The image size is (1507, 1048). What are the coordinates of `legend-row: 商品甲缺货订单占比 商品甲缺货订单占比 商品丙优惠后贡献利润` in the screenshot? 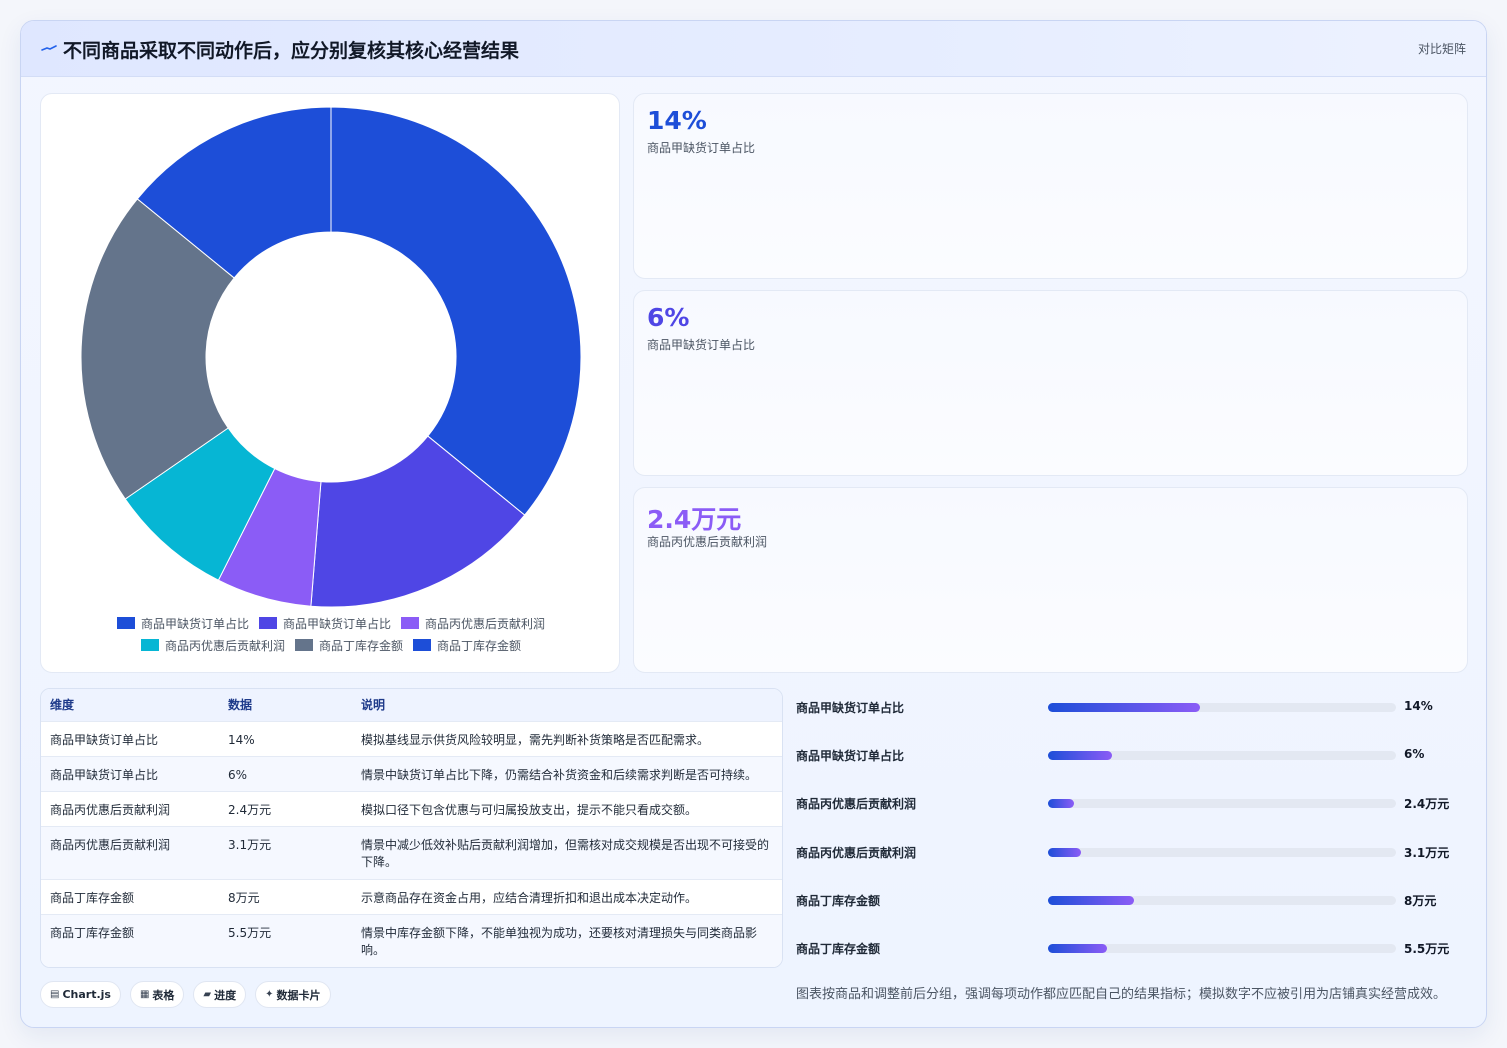 It's located at (331, 623).